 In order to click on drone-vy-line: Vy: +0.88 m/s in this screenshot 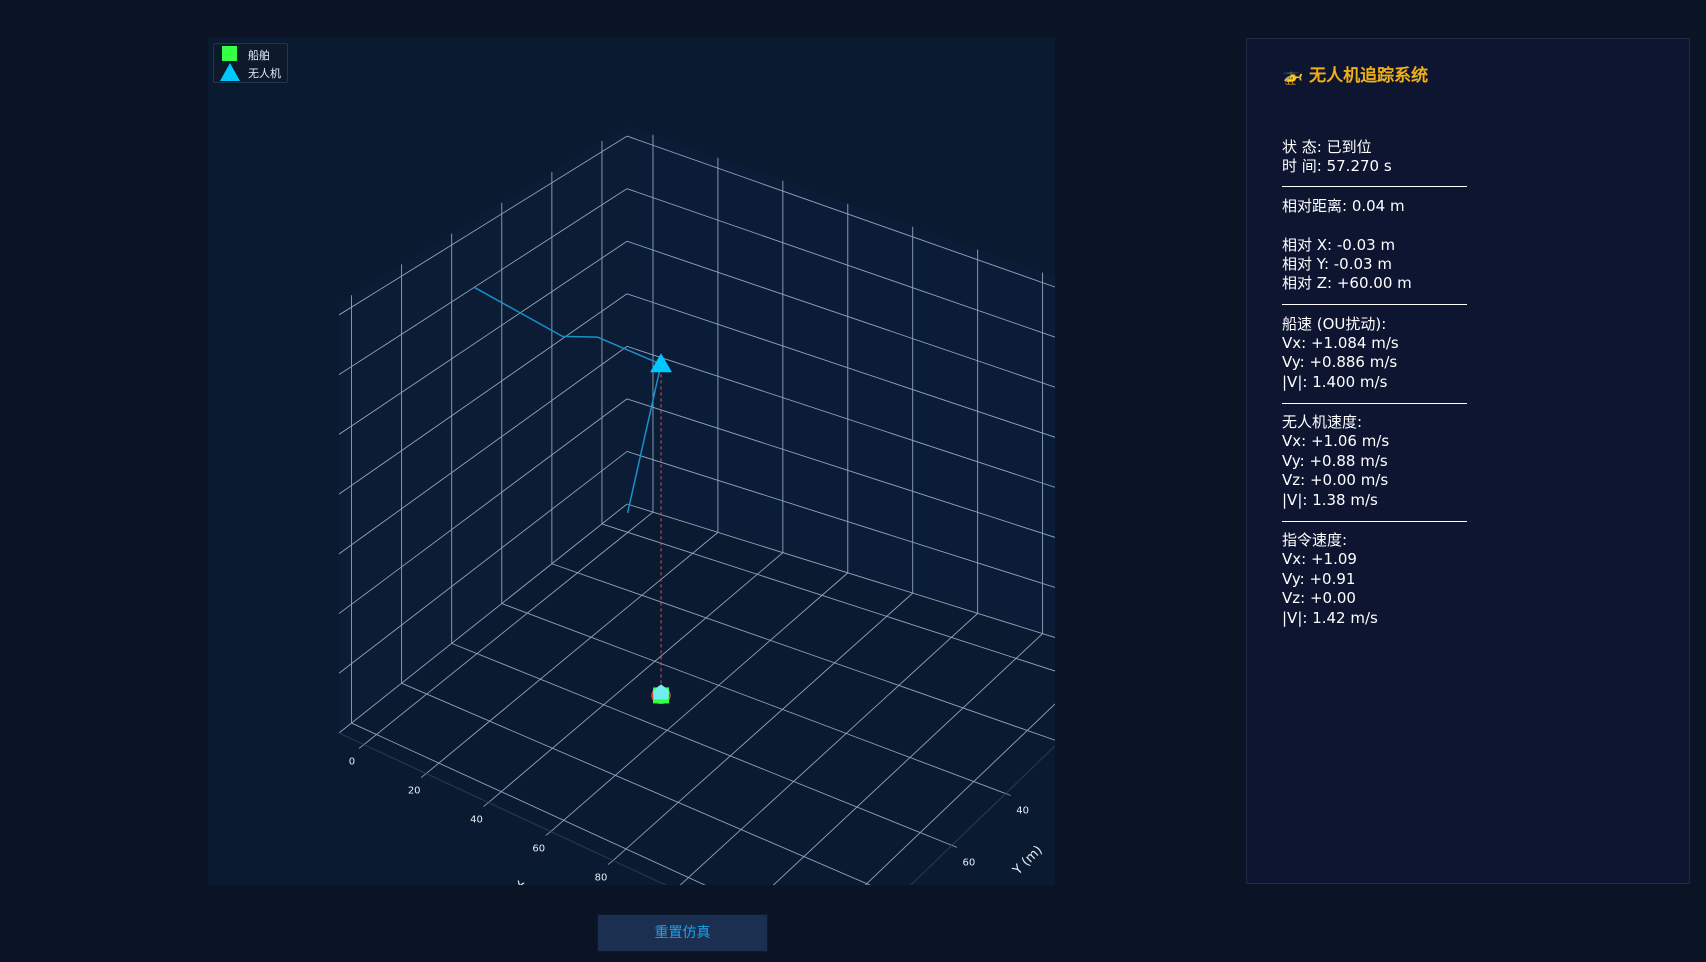, I will do `click(1335, 461)`.